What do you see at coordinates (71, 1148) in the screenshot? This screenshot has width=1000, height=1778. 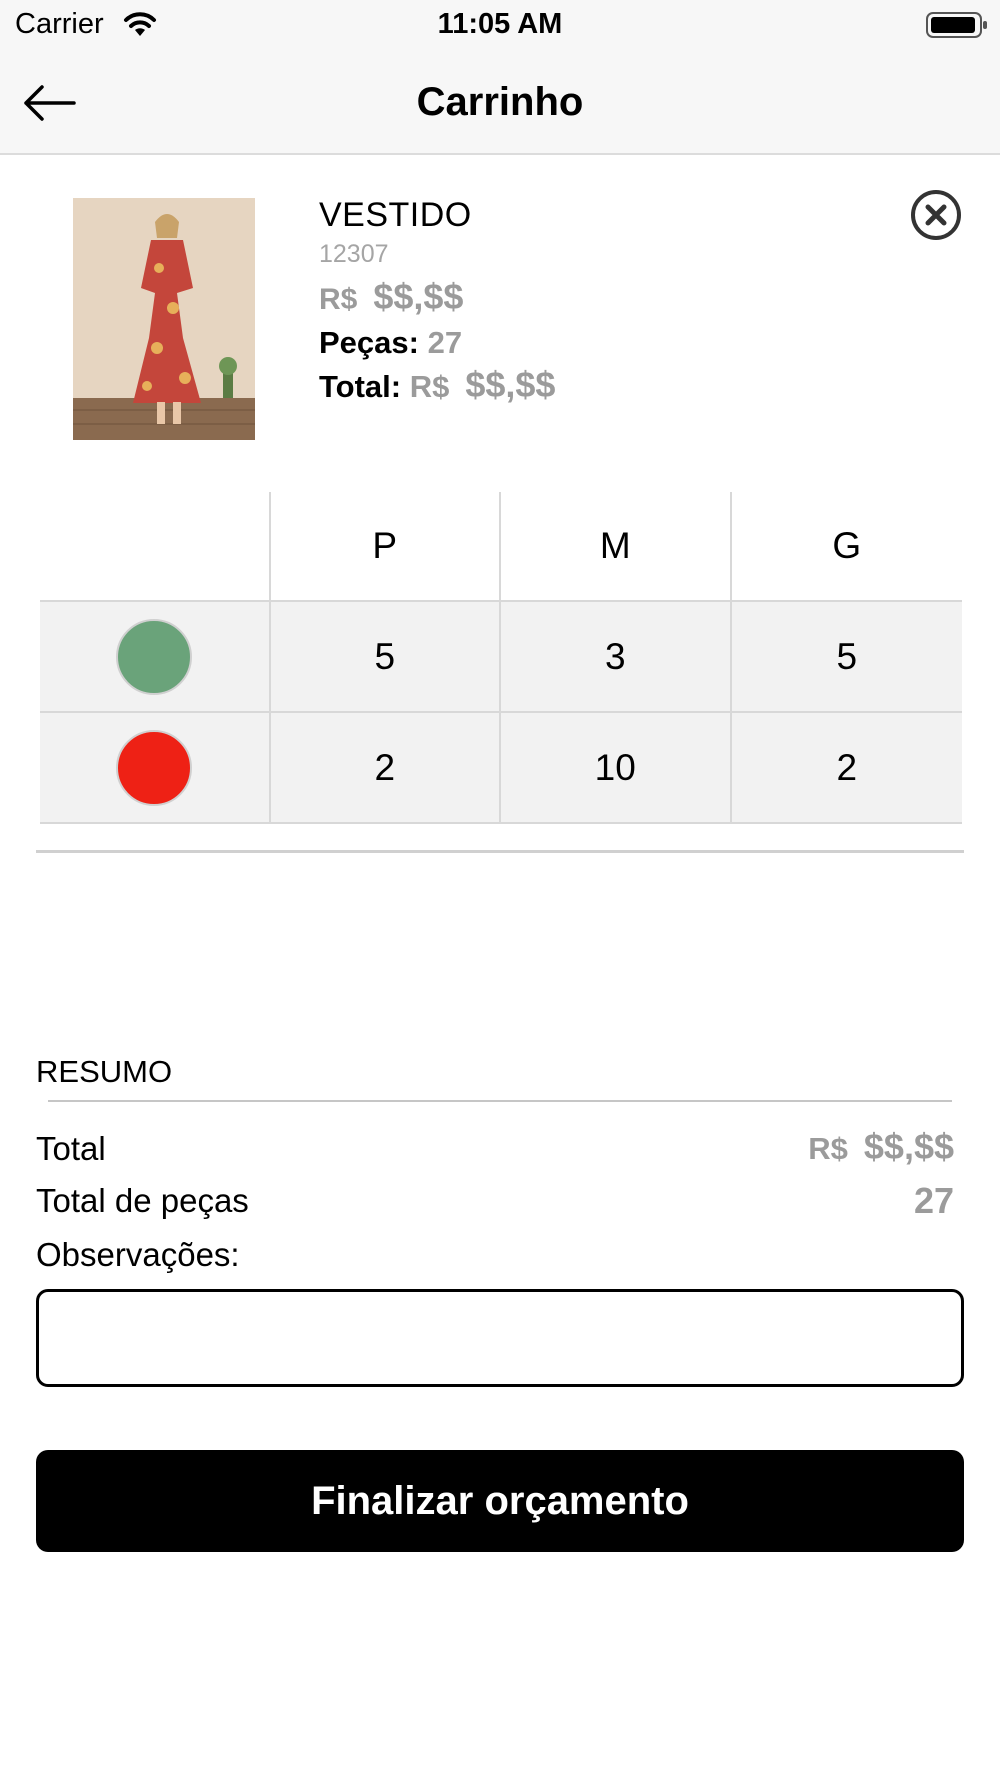 I see `summary-total-label: Total` at bounding box center [71, 1148].